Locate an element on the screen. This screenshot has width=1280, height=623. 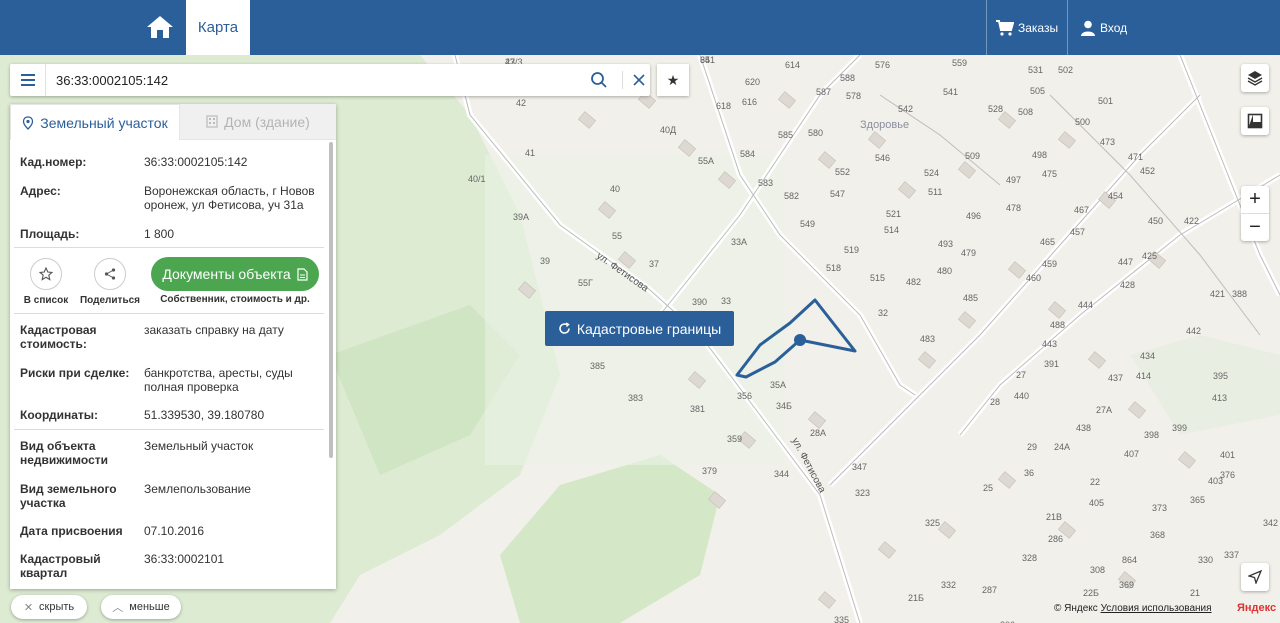
house-number-label: 330 is located at coordinates (1206, 560).